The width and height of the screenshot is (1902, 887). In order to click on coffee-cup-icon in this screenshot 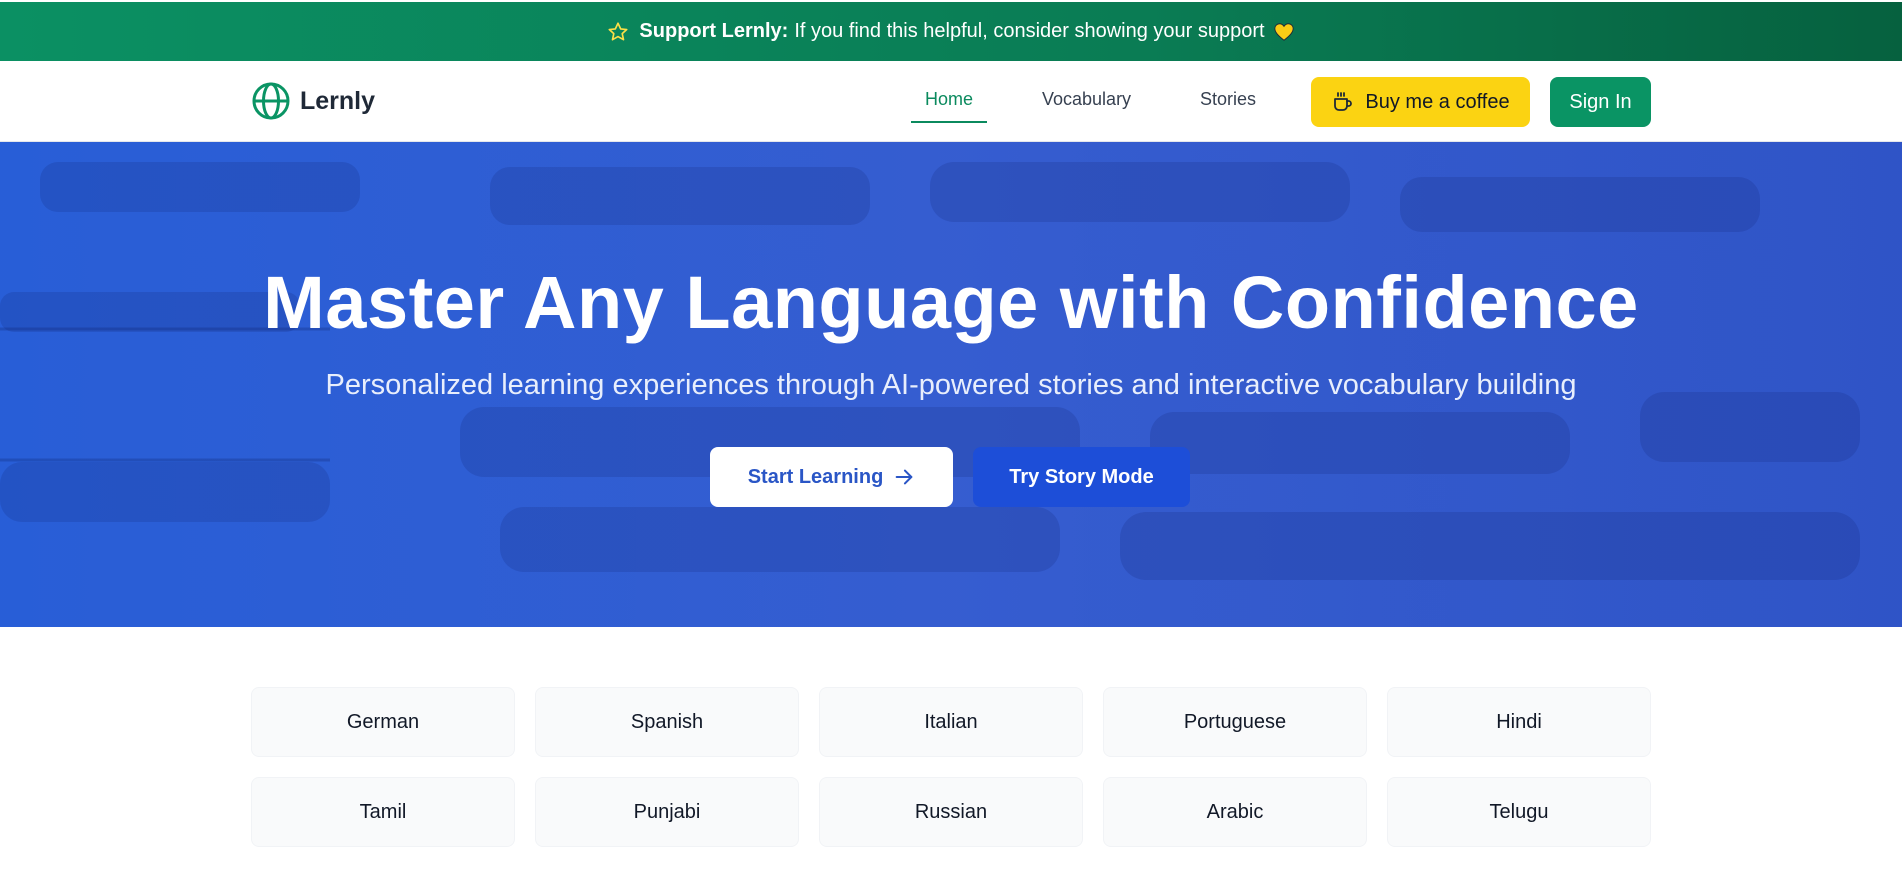, I will do `click(1343, 102)`.